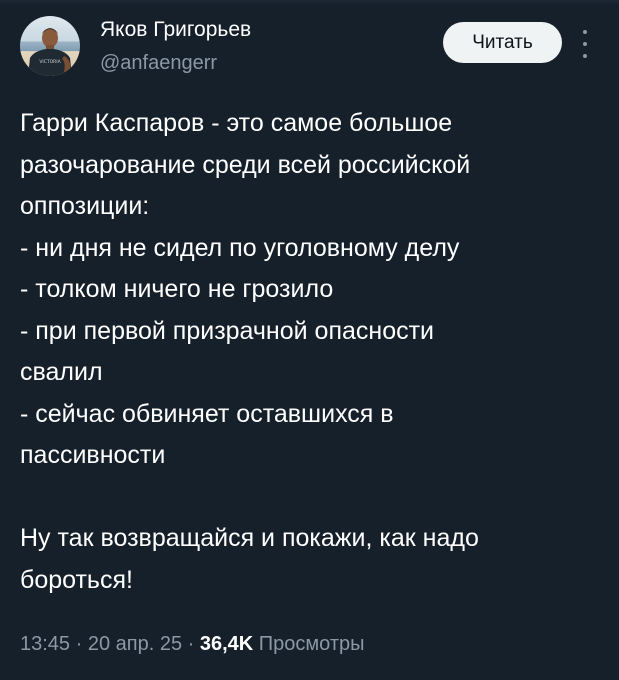 This screenshot has height=680, width=619. I want to click on tweet-line: - сейчас обвиняет оставшихся в, so click(207, 413).